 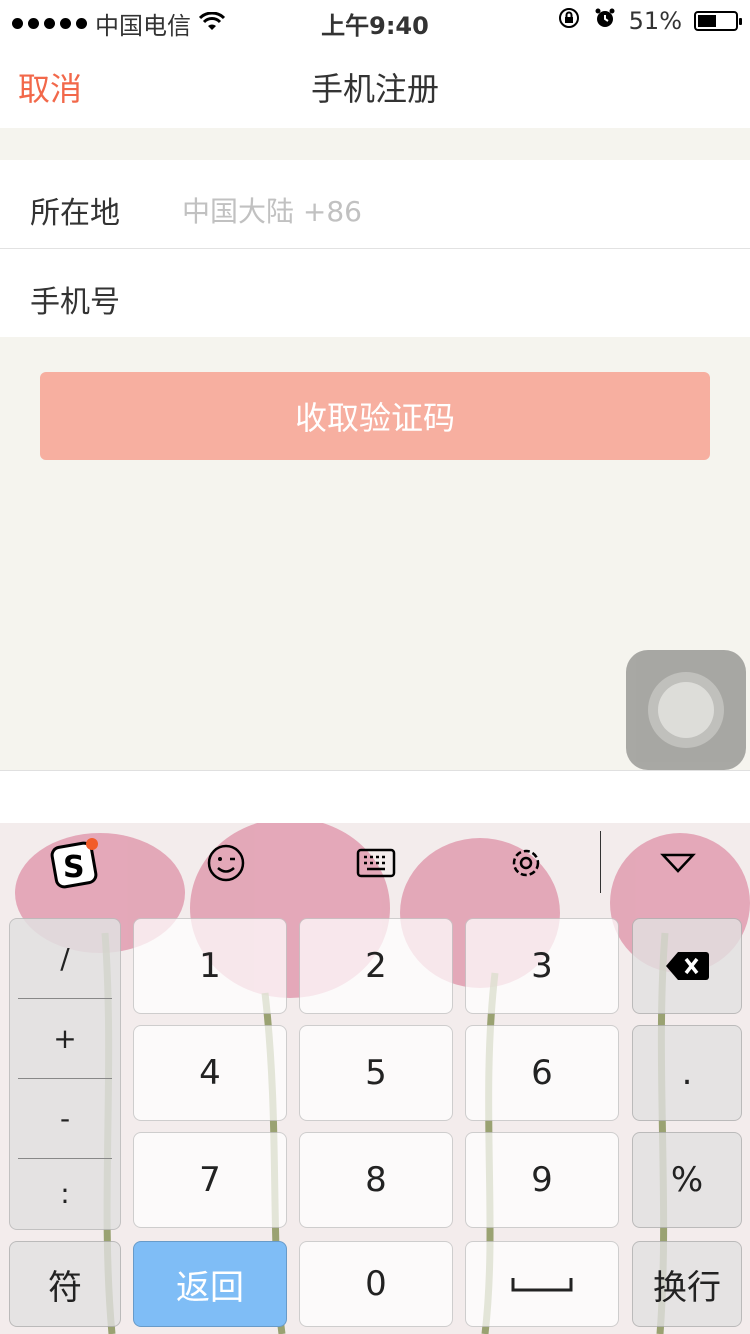 What do you see at coordinates (374, 89) in the screenshot?
I see `page-title: 手机注册` at bounding box center [374, 89].